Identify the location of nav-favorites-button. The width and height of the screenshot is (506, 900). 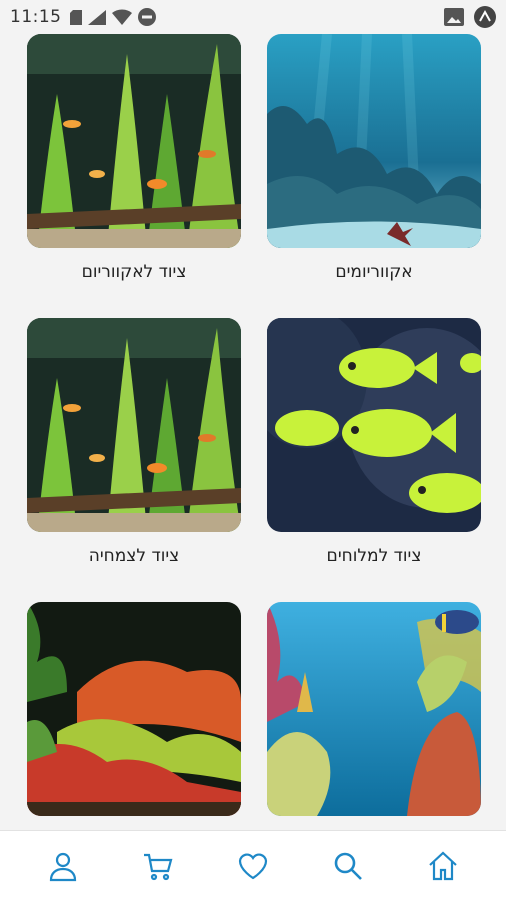
(253, 866).